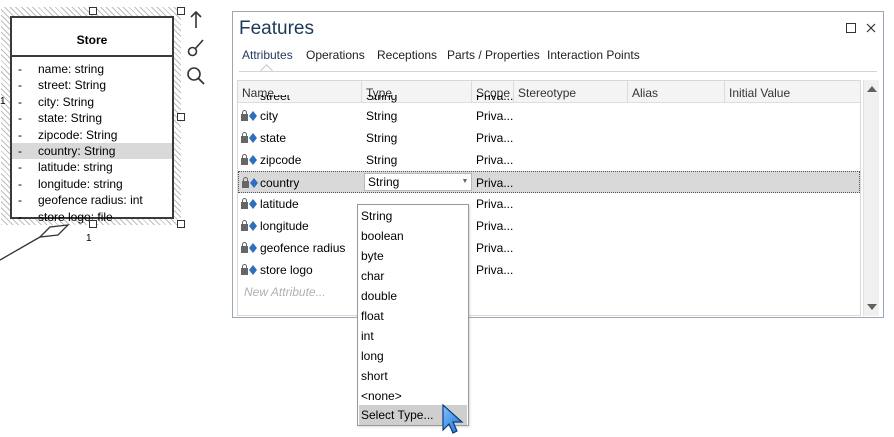 Image resolution: width=894 pixels, height=437 pixels. Describe the element at coordinates (267, 57) in the screenshot. I see `tab-attributes: Attributes` at that location.